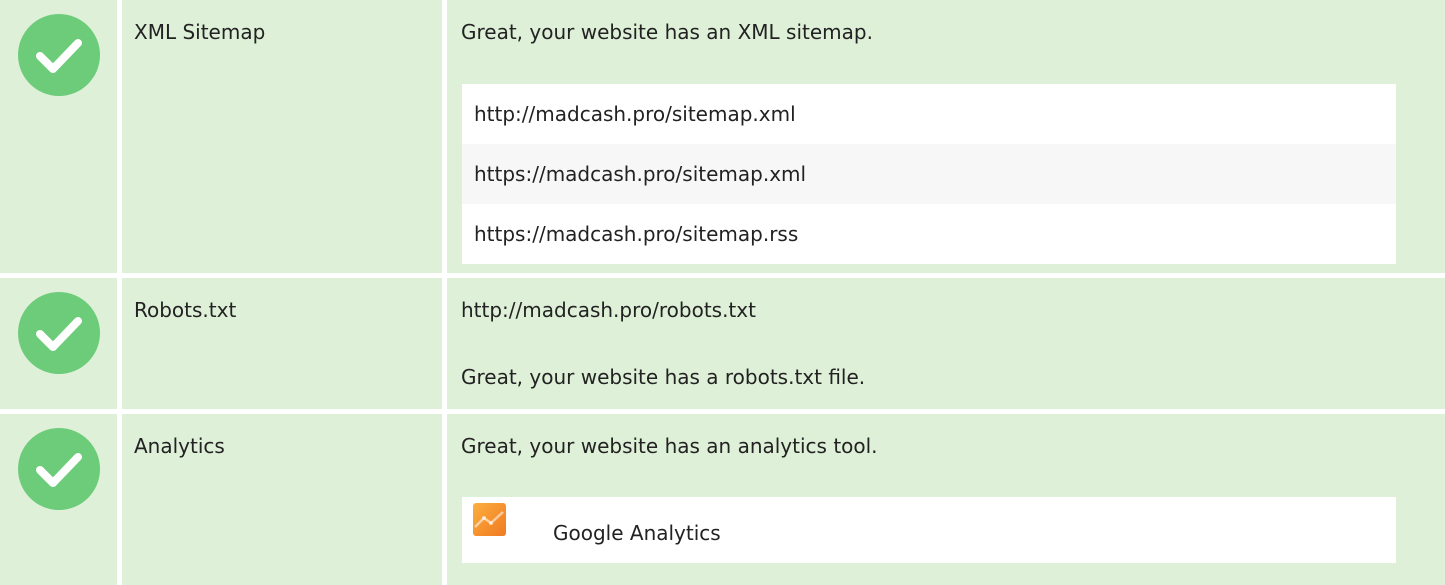 The image size is (1445, 585). What do you see at coordinates (637, 533) in the screenshot?
I see `analytics-tool-name: Google Analytics` at bounding box center [637, 533].